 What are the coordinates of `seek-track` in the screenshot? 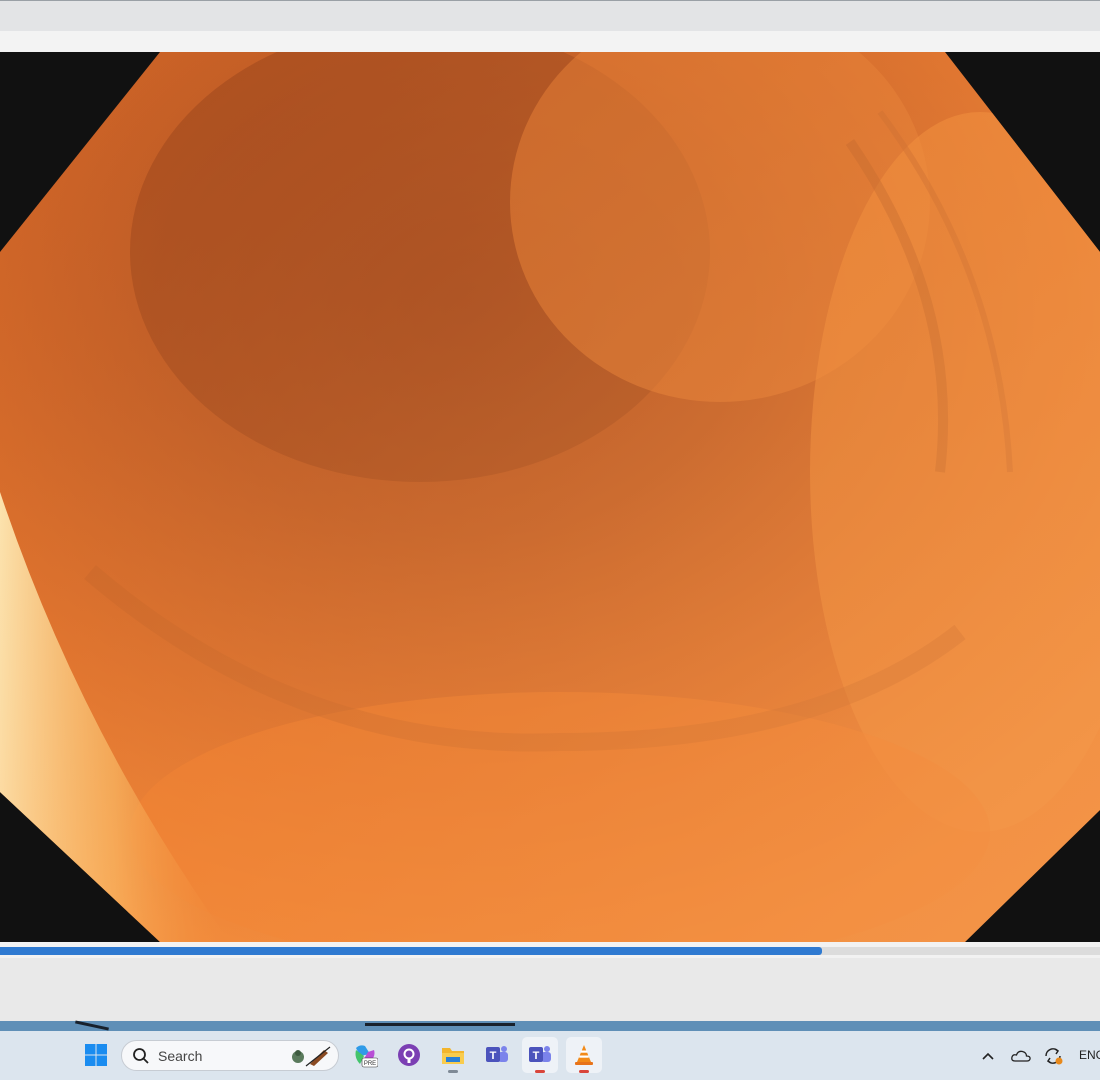 It's located at (550, 951).